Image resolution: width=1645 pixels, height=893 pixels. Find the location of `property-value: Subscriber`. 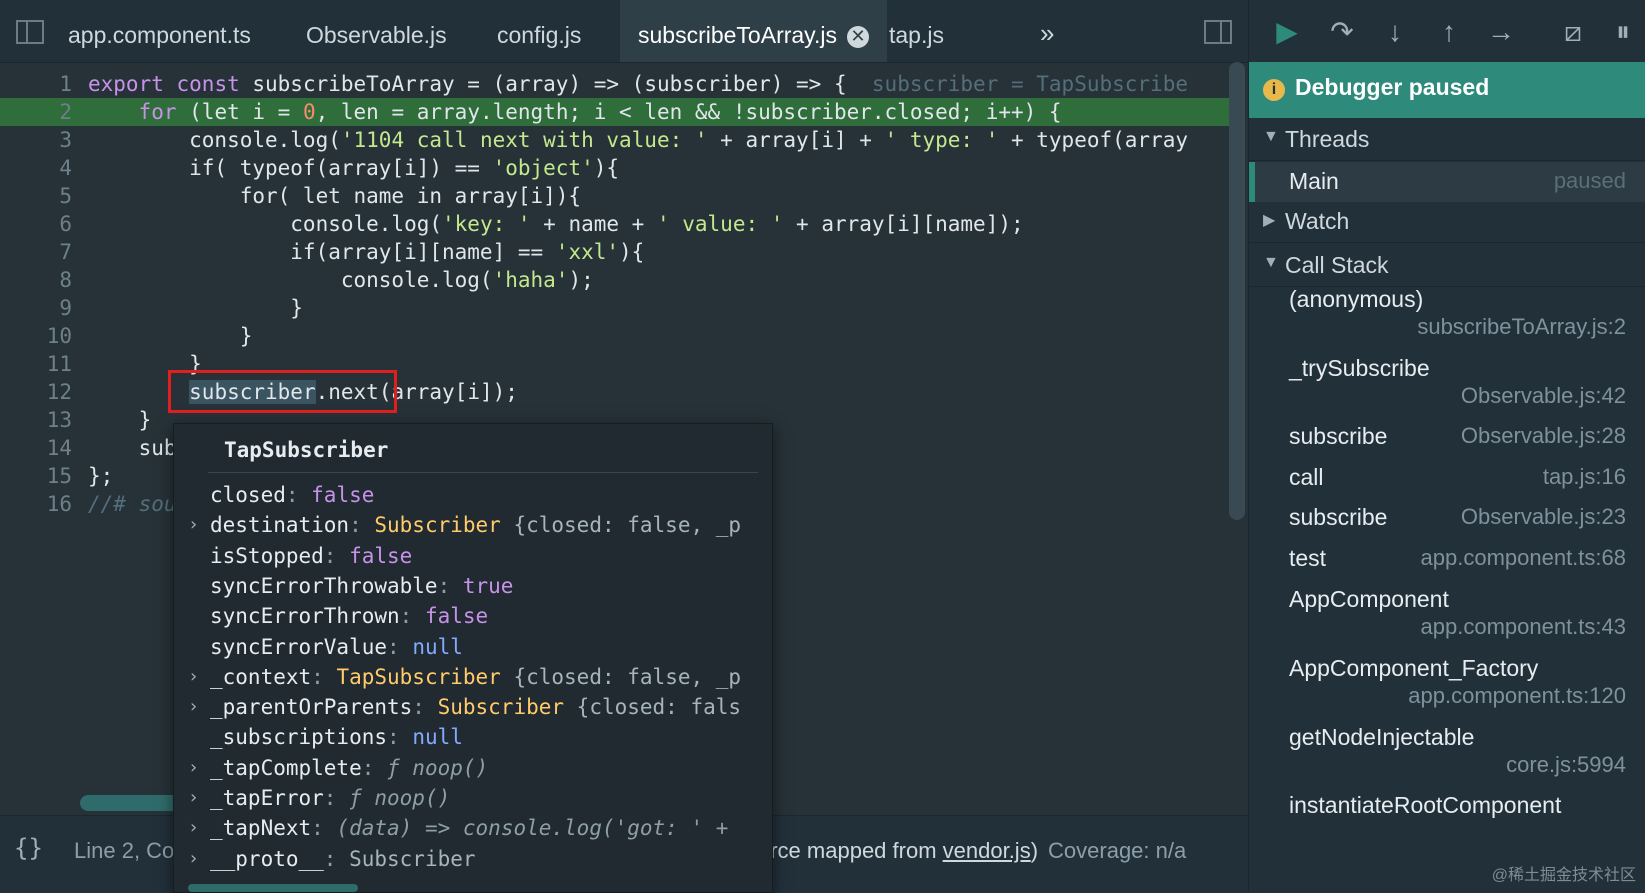

property-value: Subscriber is located at coordinates (501, 707).